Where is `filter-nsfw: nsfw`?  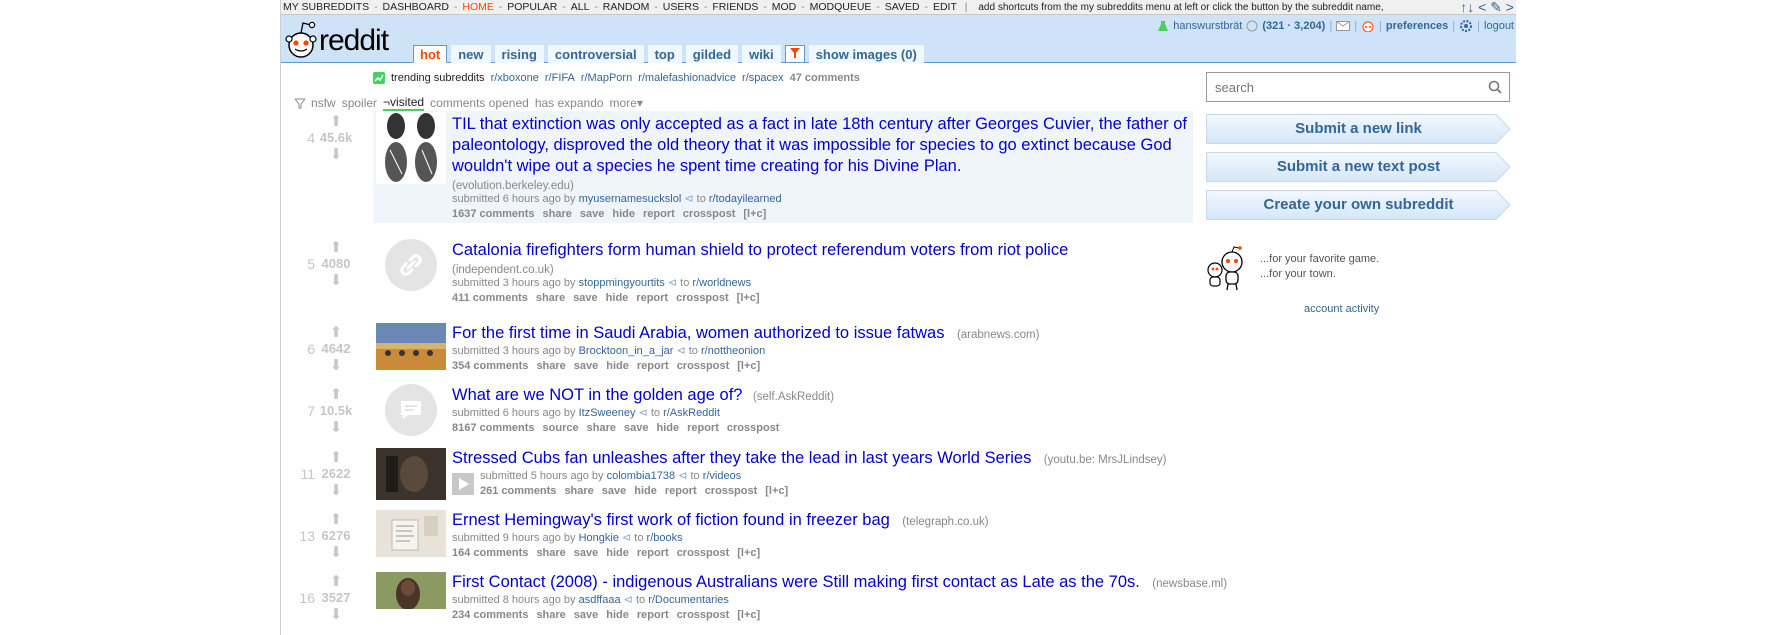 filter-nsfw: nsfw is located at coordinates (323, 103).